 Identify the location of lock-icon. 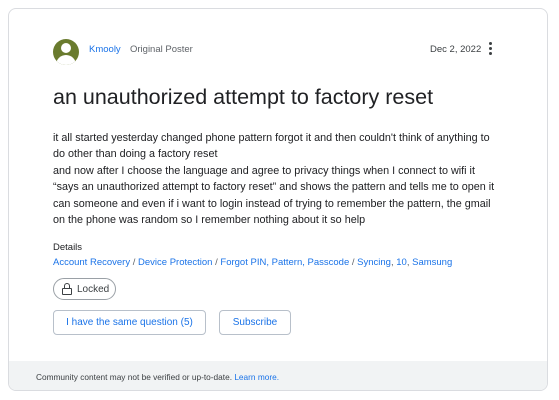
(67, 289).